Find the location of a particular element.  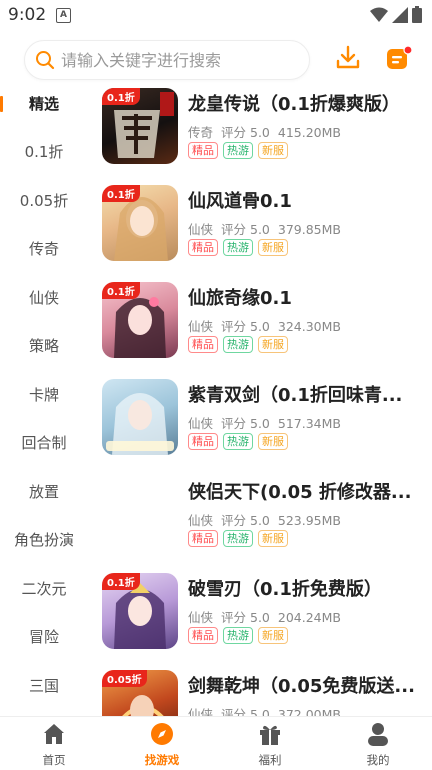

gift-icon is located at coordinates (270, 735).